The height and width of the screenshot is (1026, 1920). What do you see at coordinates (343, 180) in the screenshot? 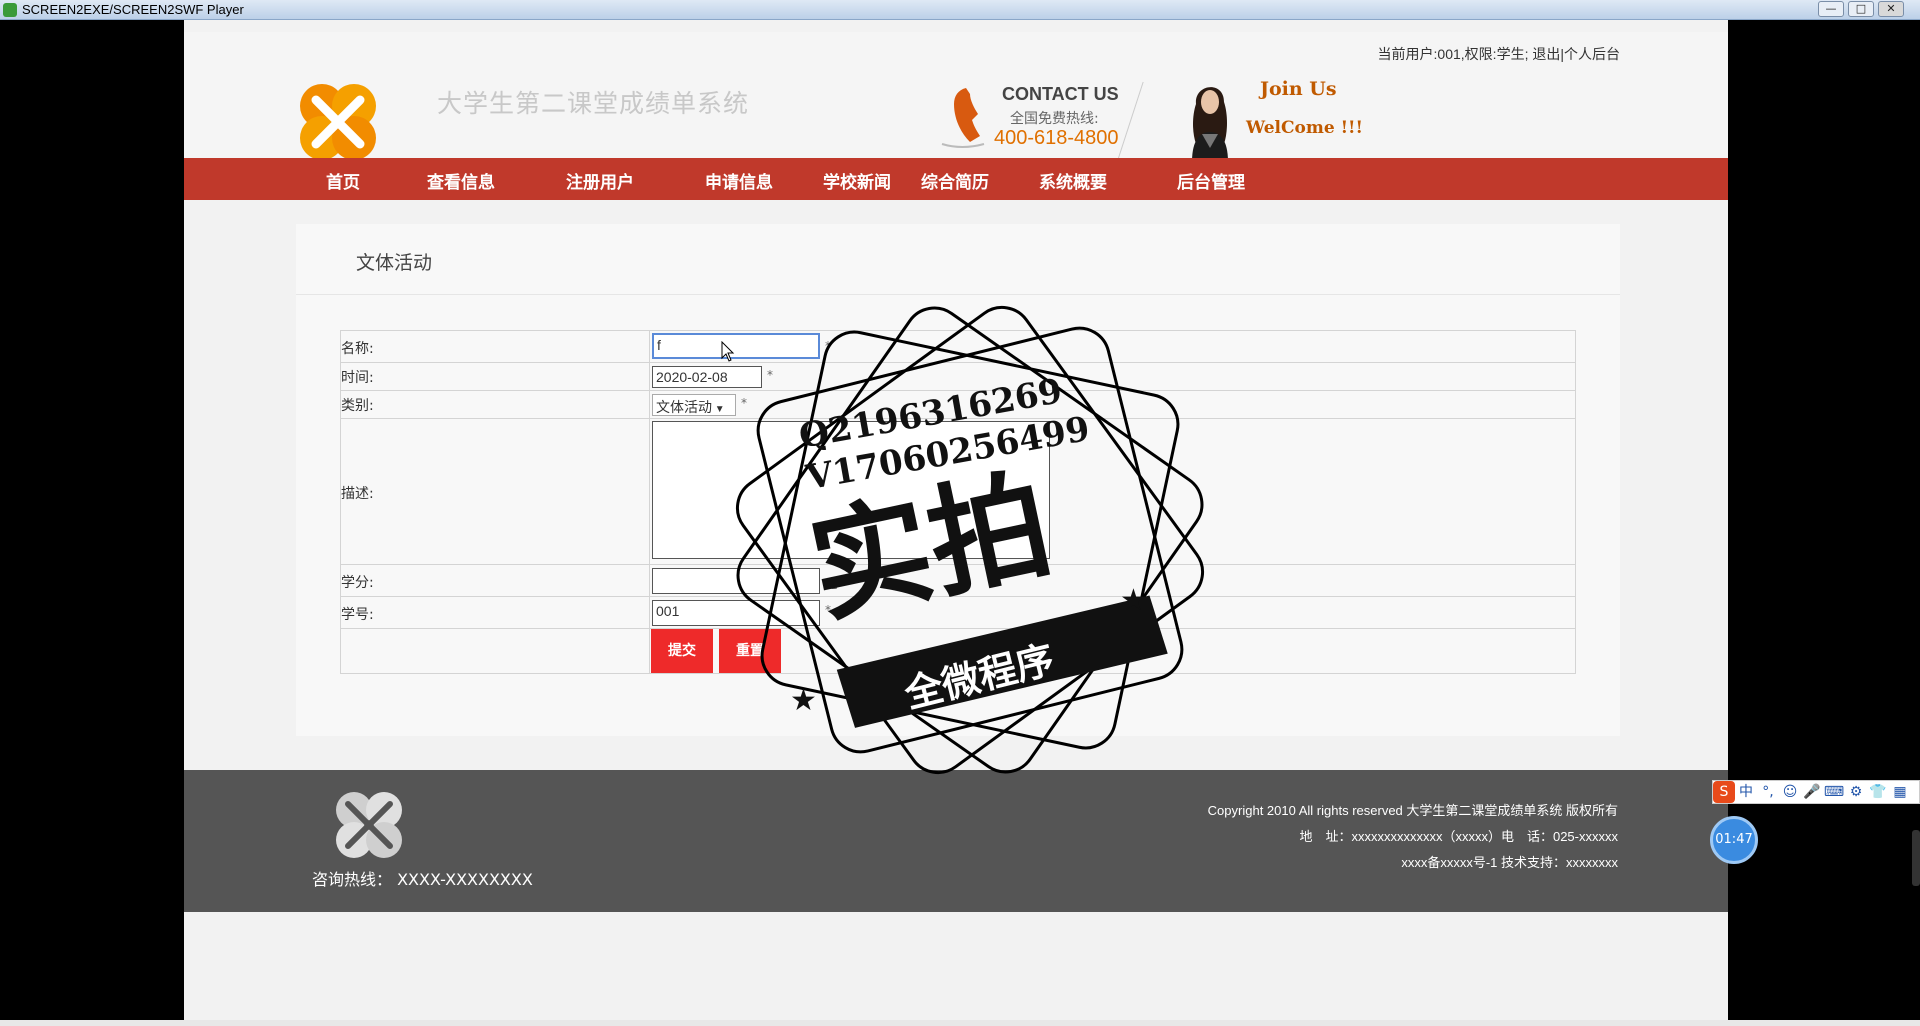
I see `nav-item-home: 首页` at bounding box center [343, 180].